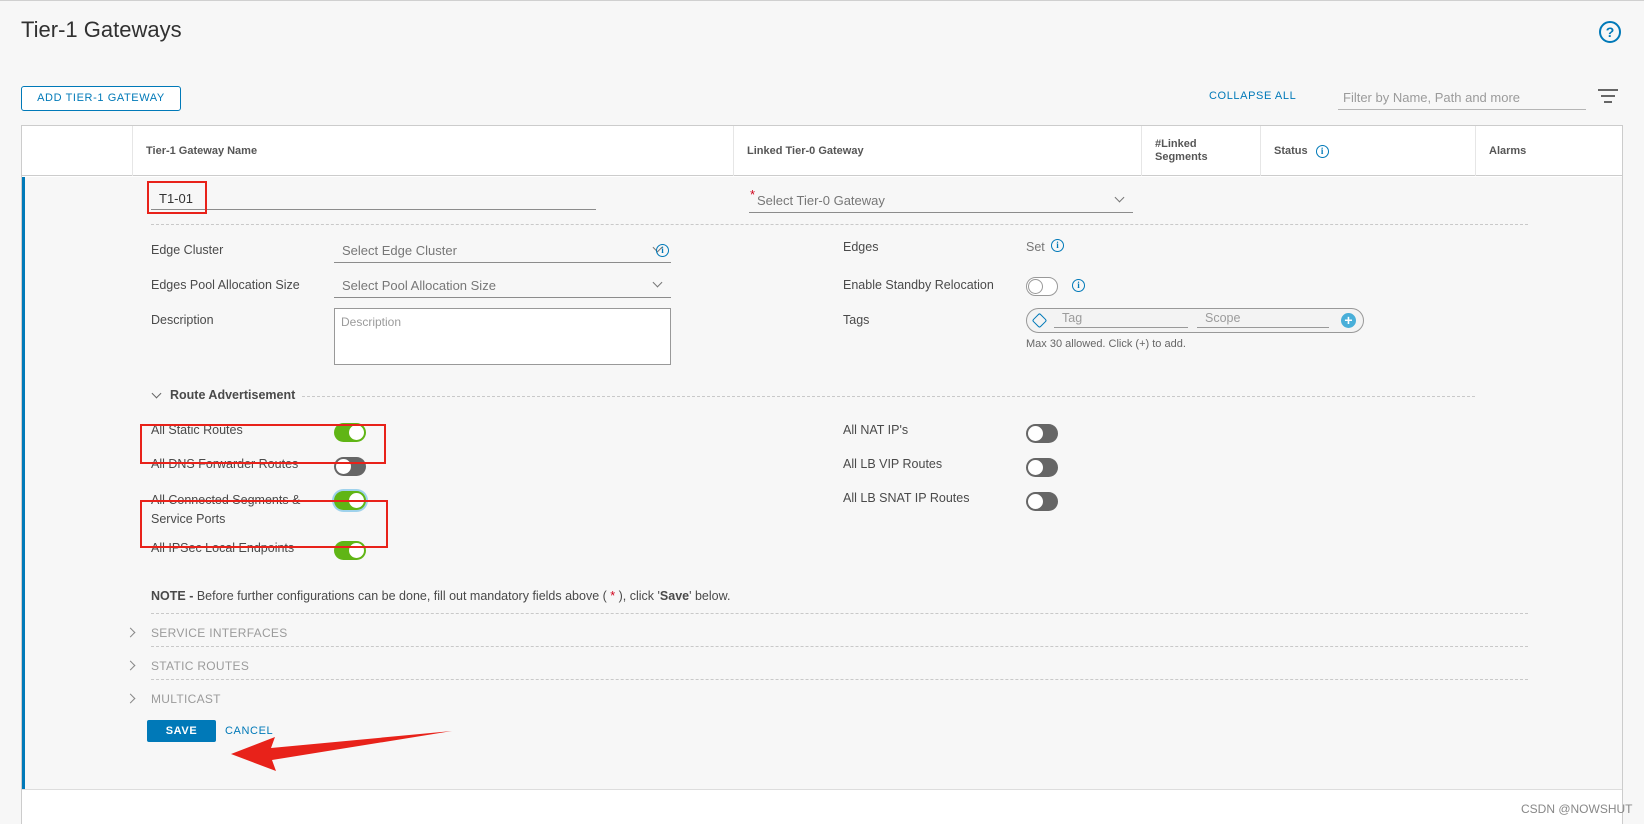 This screenshot has height=824, width=1644. Describe the element at coordinates (219, 633) in the screenshot. I see `service-interfaces-section: SERVICE INTERFACES` at that location.